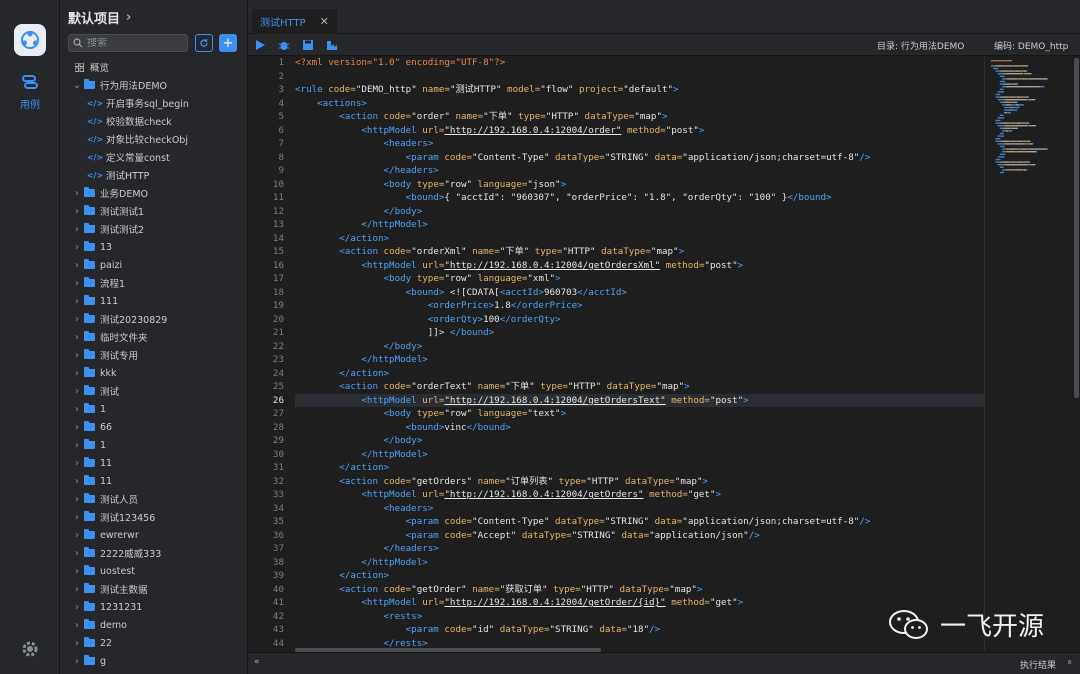 This screenshot has width=1080, height=674. Describe the element at coordinates (30, 94) in the screenshot. I see `rail-item-cases: 用例` at that location.